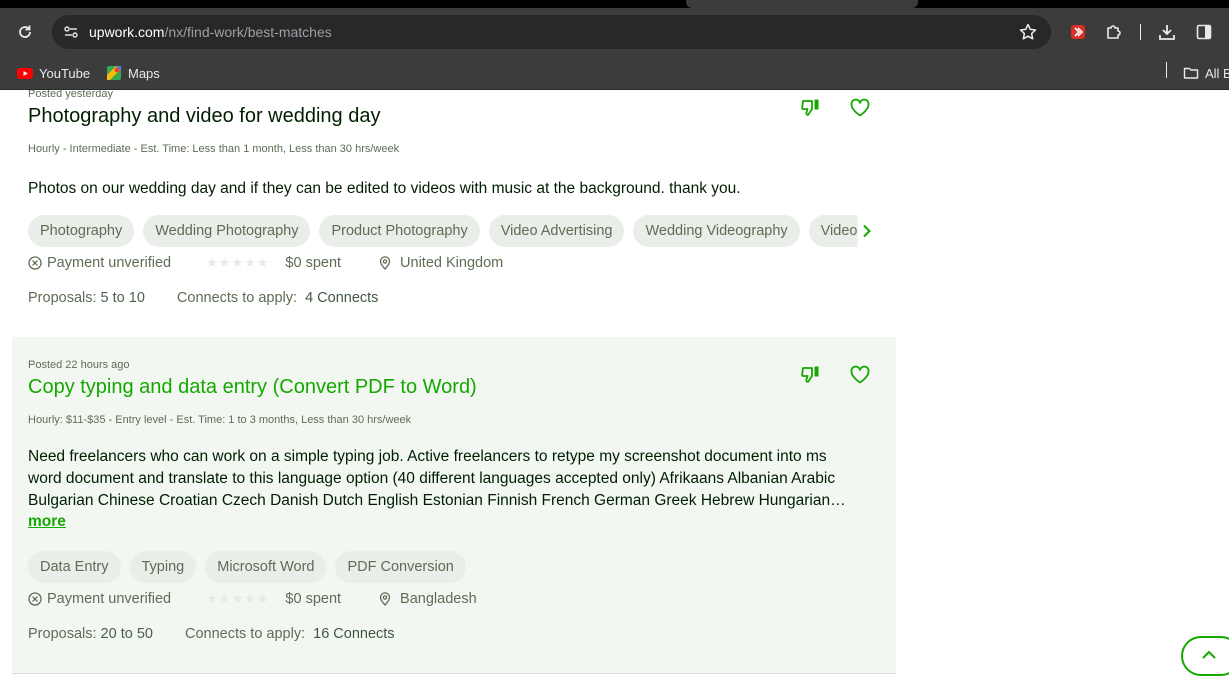 This screenshot has width=1229, height=691. Describe the element at coordinates (400, 567) in the screenshot. I see `skill-tag: PDF Conversion` at that location.